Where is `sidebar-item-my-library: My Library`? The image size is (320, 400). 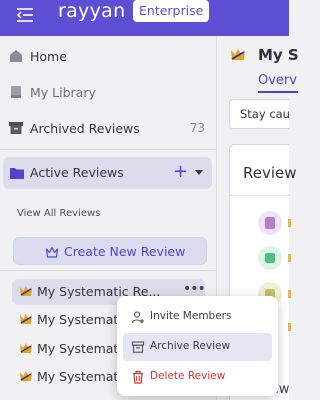
sidebar-item-my-library: My Library is located at coordinates (108, 92).